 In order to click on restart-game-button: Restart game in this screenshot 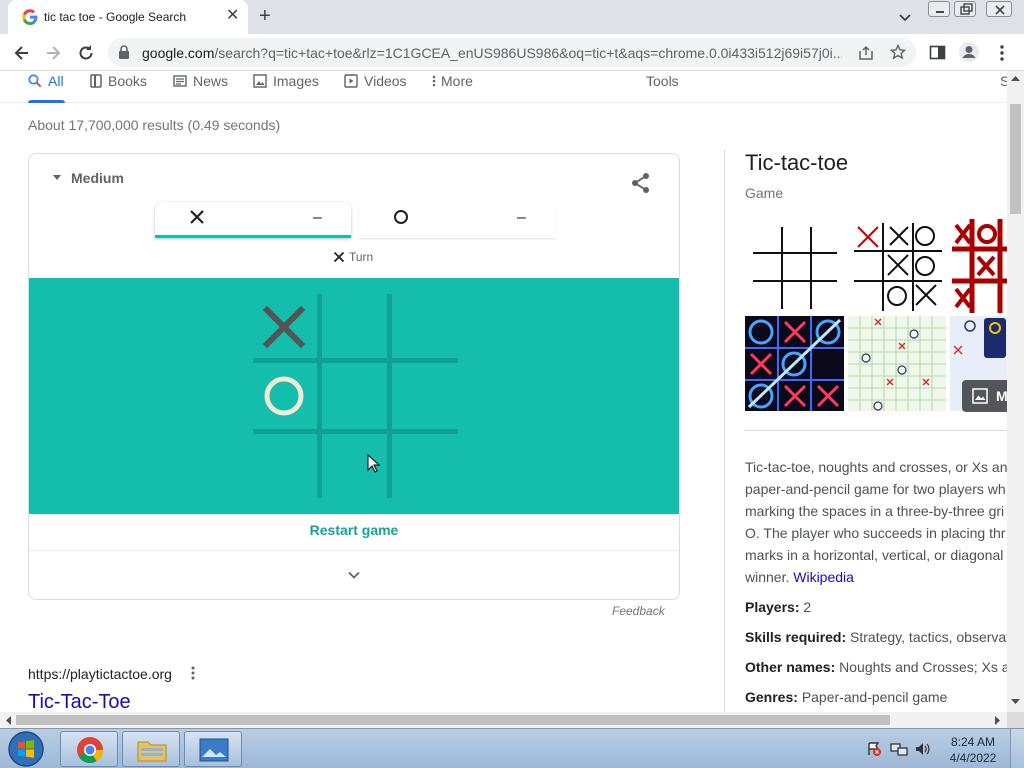, I will do `click(354, 530)`.